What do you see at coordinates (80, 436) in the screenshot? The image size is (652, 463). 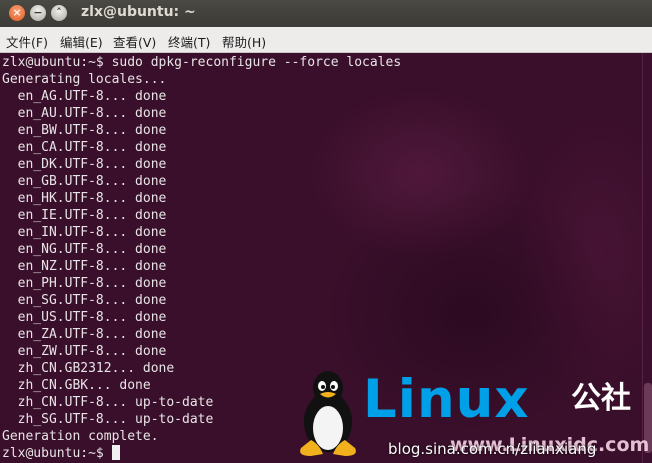 I see `terminal-line: Generation complete.` at bounding box center [80, 436].